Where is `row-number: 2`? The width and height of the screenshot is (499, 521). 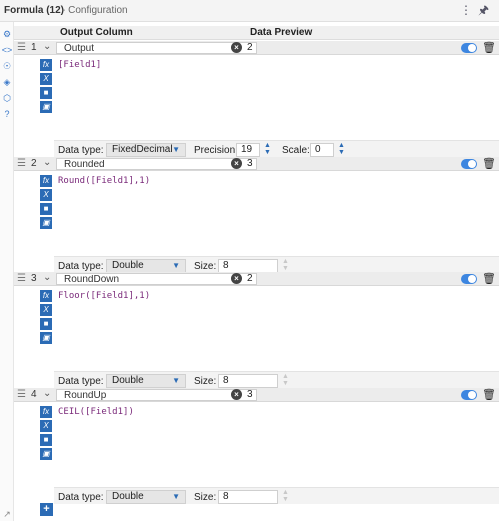 row-number: 2 is located at coordinates (34, 163).